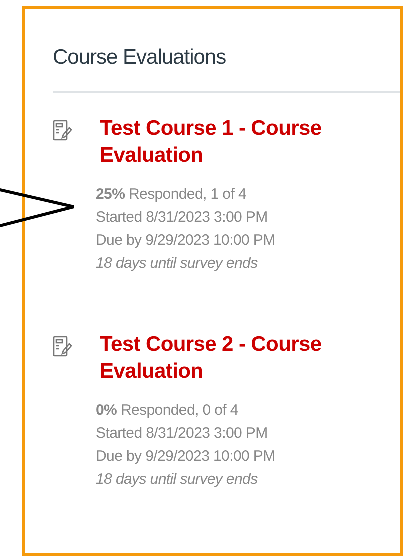  Describe the element at coordinates (140, 58) in the screenshot. I see `panel-title: Course Evaluations` at that location.